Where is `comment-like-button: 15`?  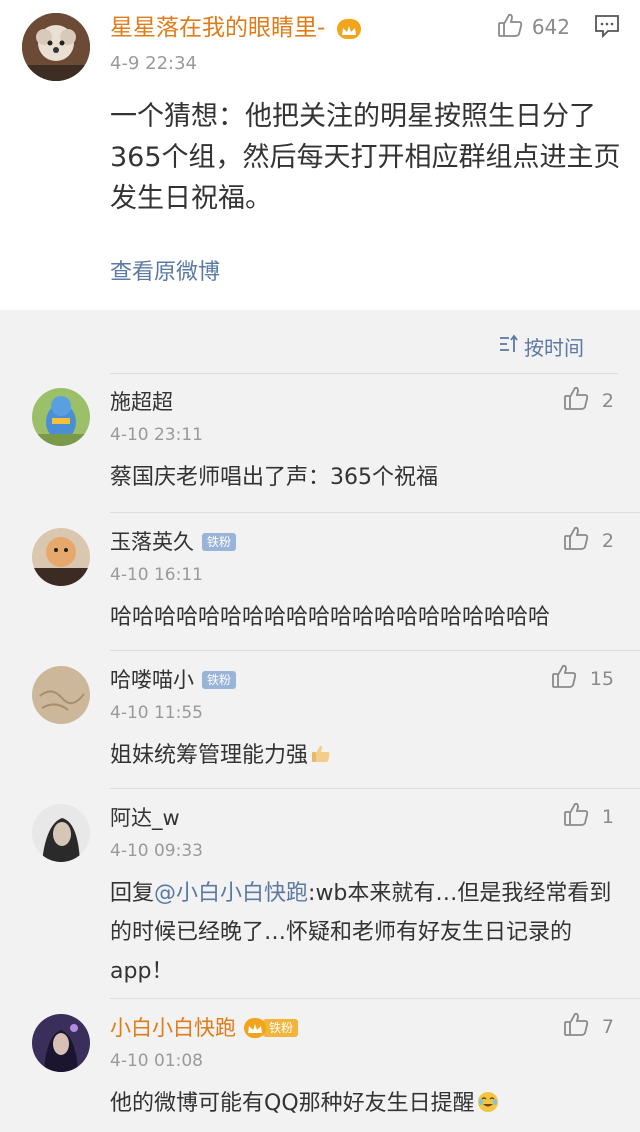 comment-like-button: 15 is located at coordinates (582, 678).